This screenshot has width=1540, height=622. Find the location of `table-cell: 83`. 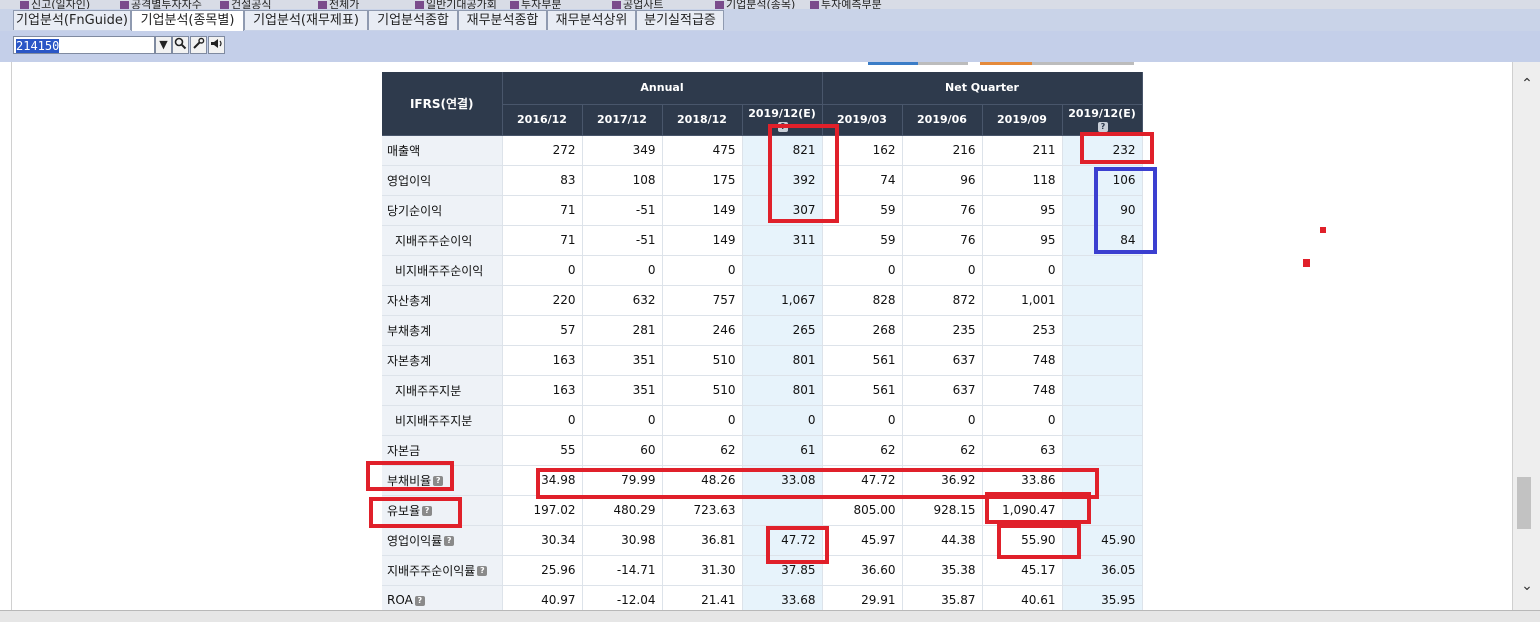

table-cell: 83 is located at coordinates (542, 180).